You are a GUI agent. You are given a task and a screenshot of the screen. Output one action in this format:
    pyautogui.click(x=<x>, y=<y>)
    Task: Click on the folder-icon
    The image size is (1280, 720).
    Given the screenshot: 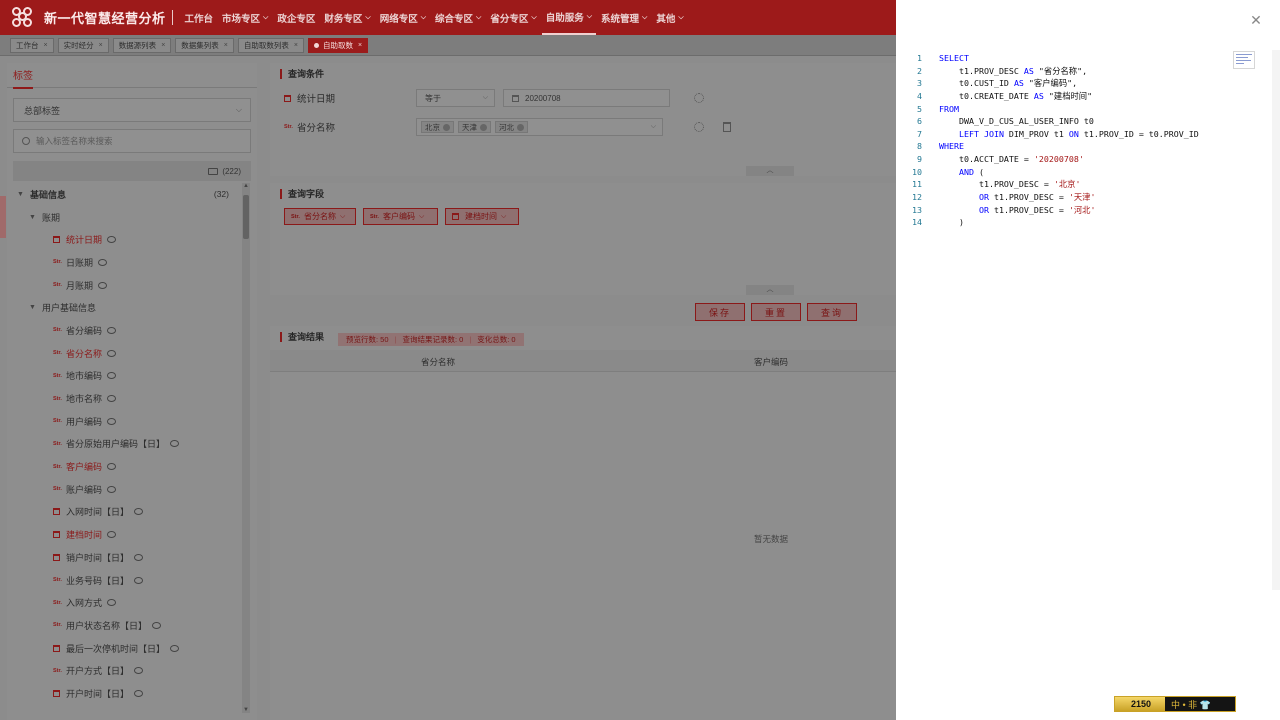 What is the action you would take?
    pyautogui.click(x=213, y=171)
    